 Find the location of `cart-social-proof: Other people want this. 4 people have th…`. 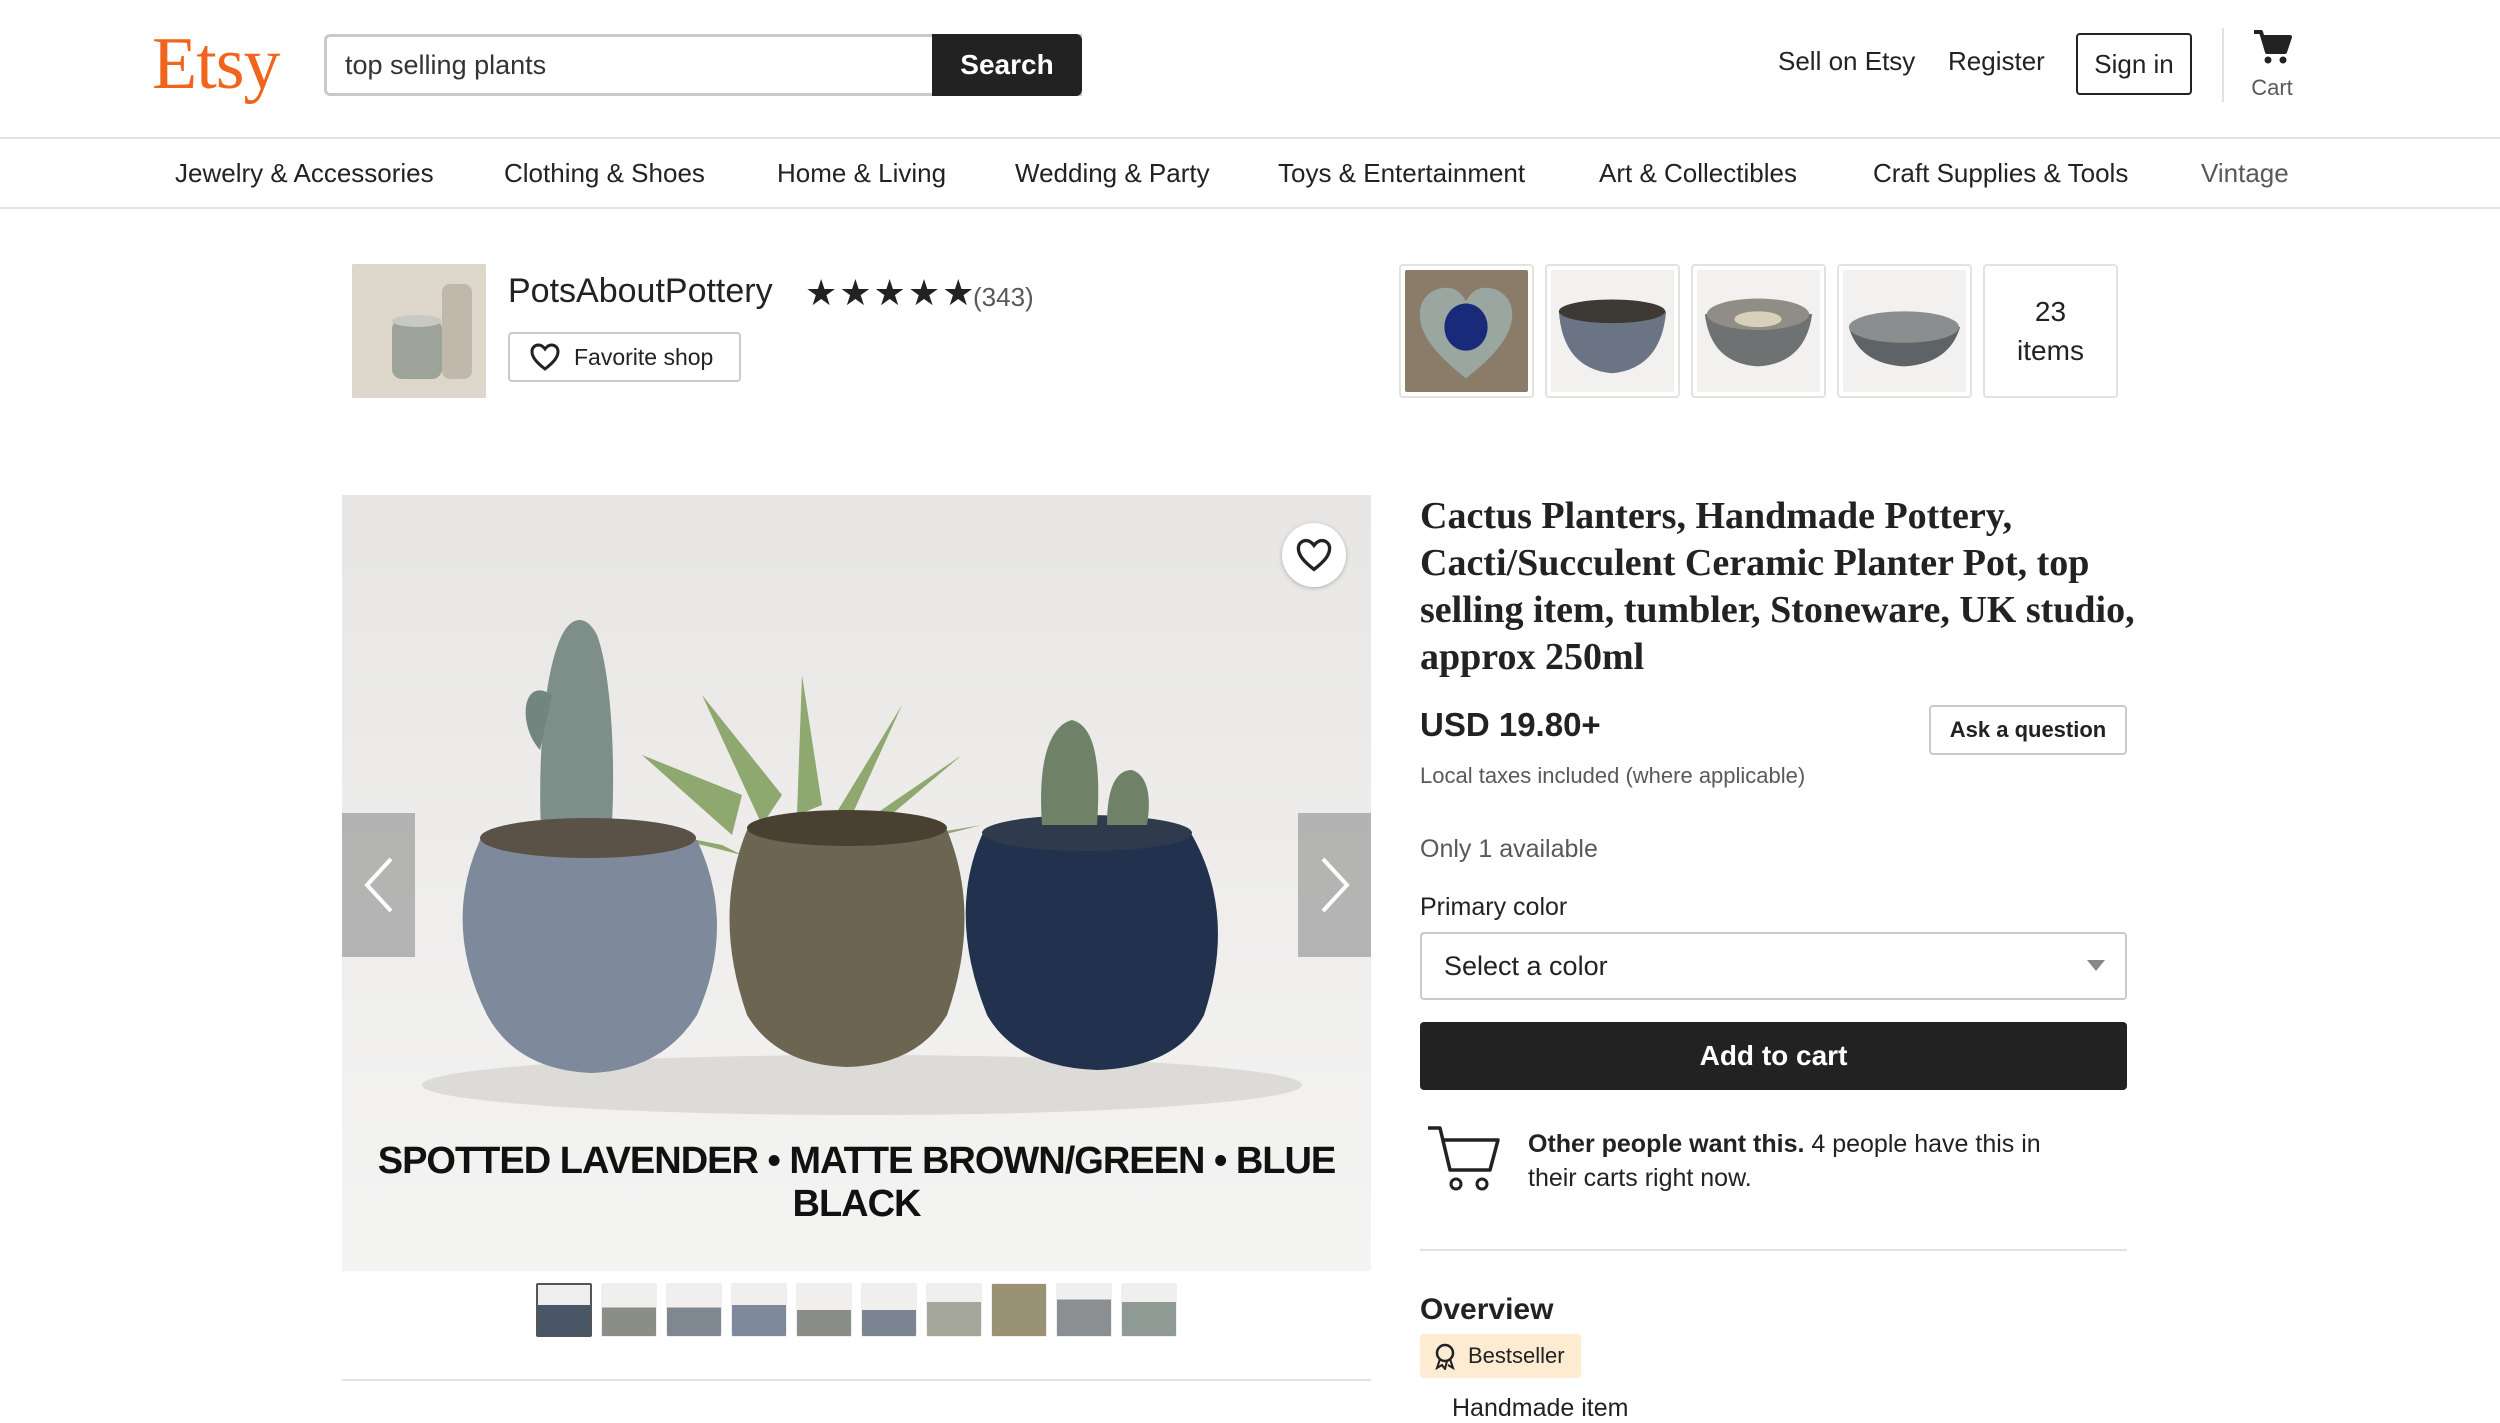

cart-social-proof: Other people want this. 4 people have th… is located at coordinates (1808, 1161).